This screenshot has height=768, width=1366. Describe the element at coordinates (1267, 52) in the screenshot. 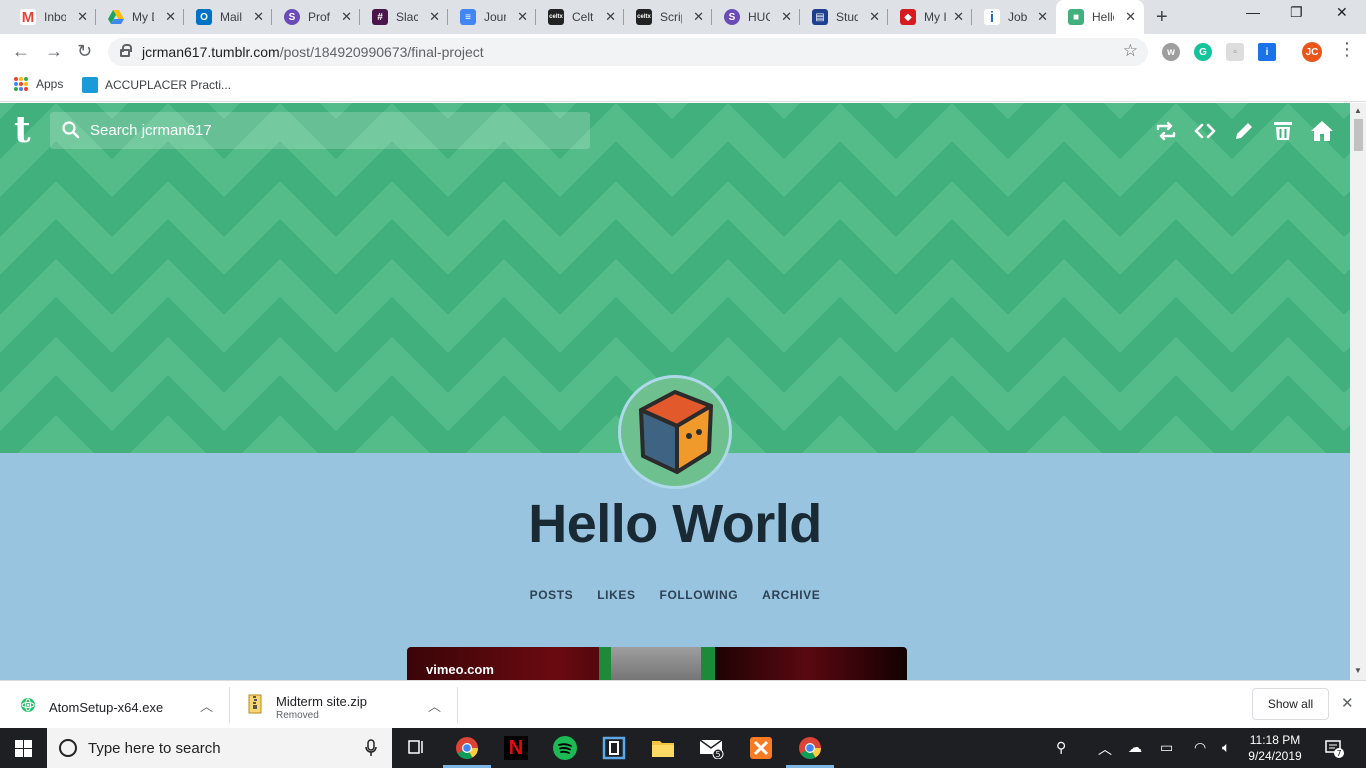

I see `info-extension-icon: i` at that location.